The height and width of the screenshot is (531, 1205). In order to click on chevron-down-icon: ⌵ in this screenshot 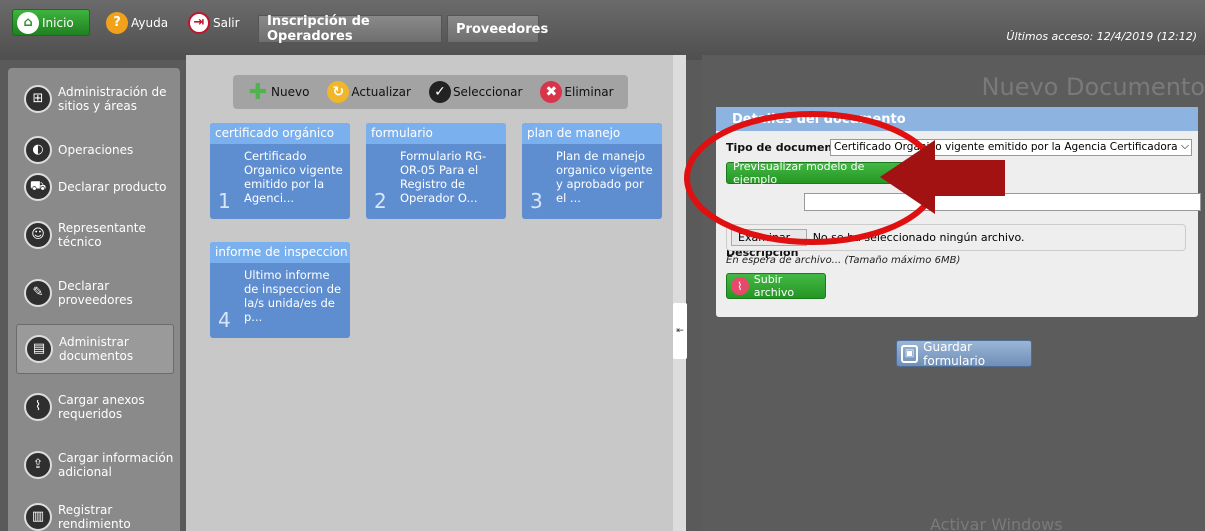, I will do `click(1184, 146)`.